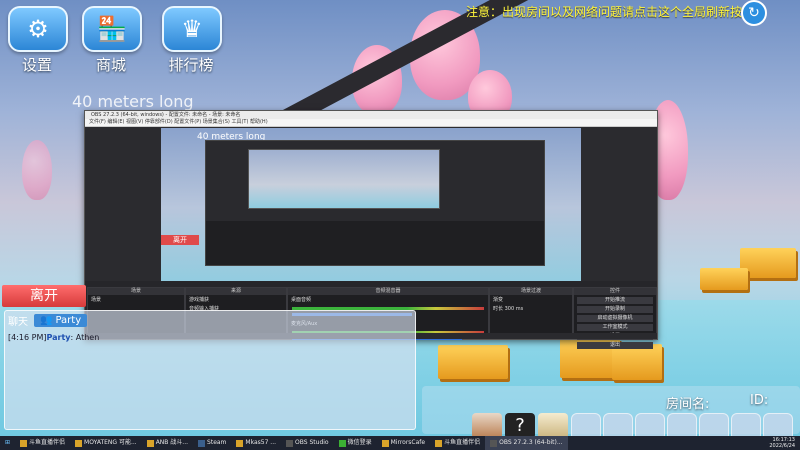 The height and width of the screenshot is (450, 800). I want to click on controls-dock: 控件 开始推流 开始录制 启动虚拟摄像机 工作室模式 设置 退出, so click(615, 318).